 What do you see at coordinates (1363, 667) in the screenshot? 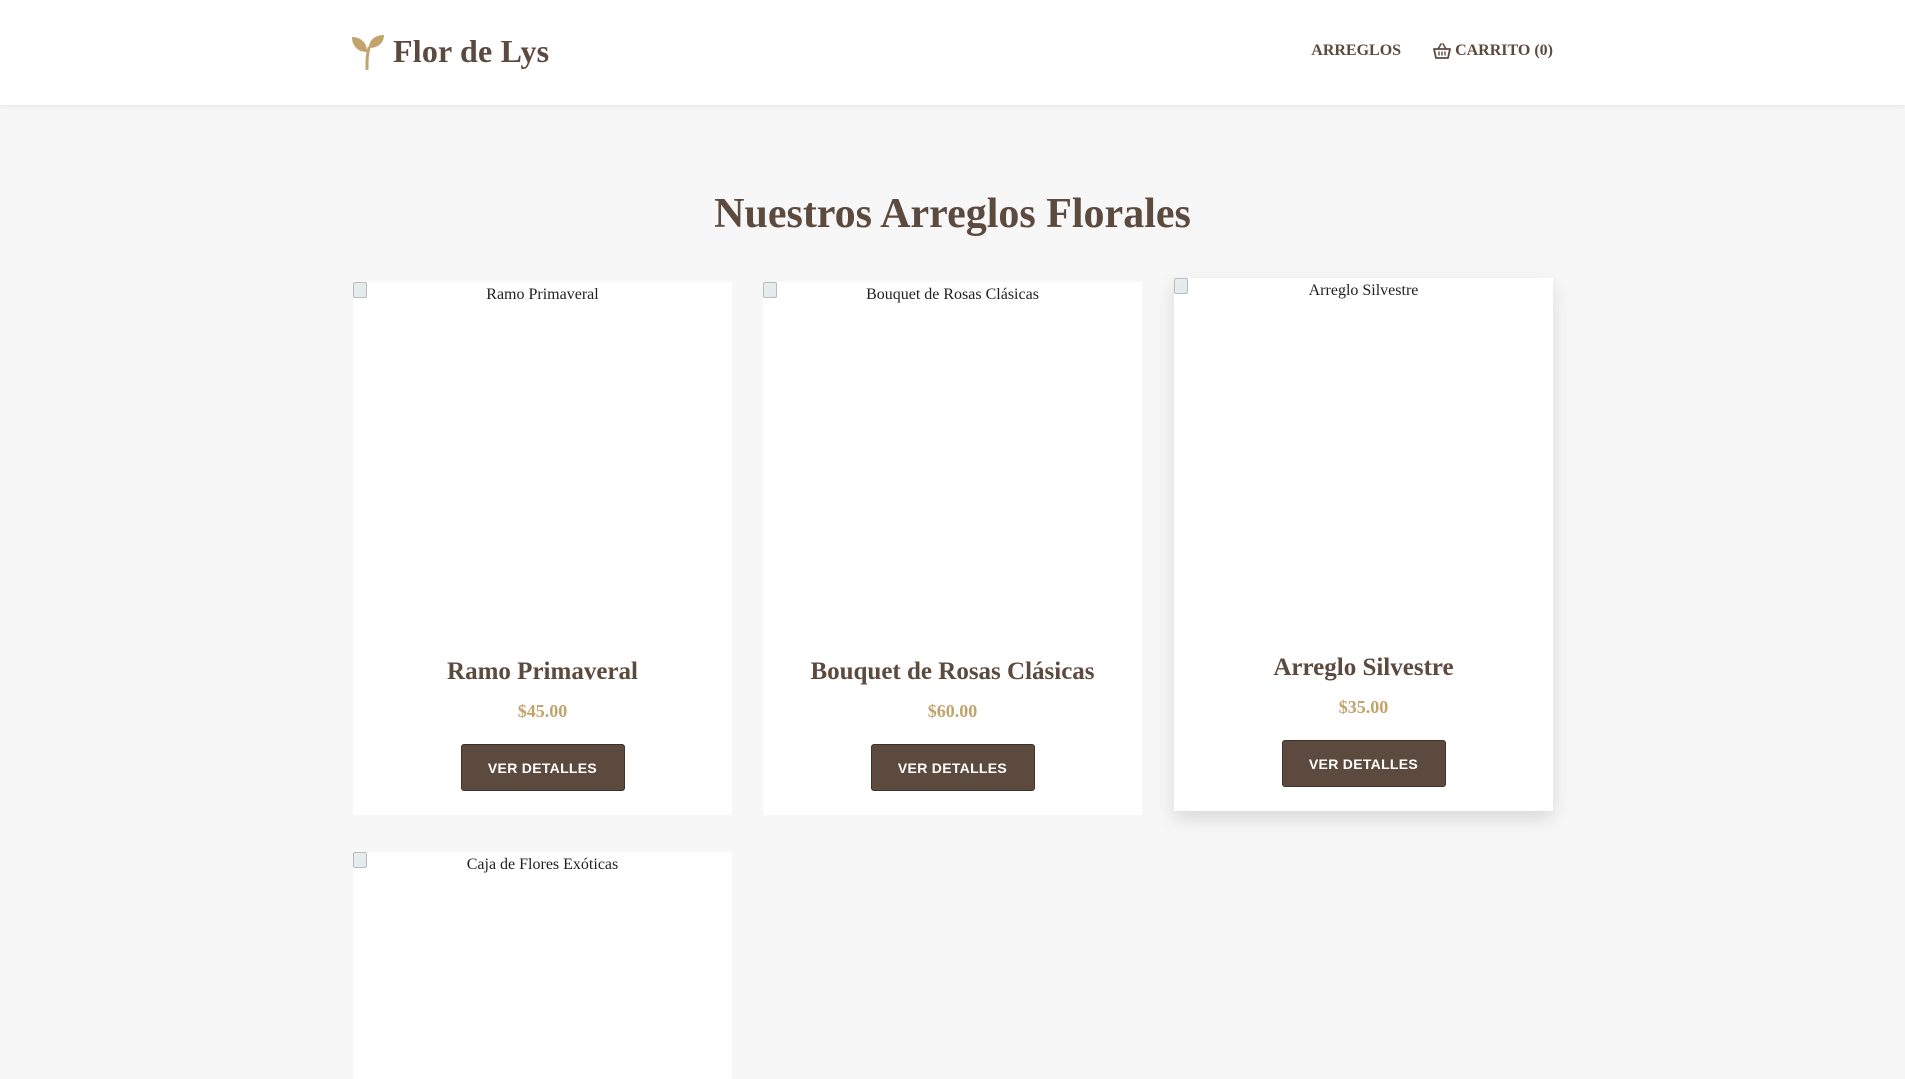
I see `product-name: Arreglo Silvestre` at bounding box center [1363, 667].